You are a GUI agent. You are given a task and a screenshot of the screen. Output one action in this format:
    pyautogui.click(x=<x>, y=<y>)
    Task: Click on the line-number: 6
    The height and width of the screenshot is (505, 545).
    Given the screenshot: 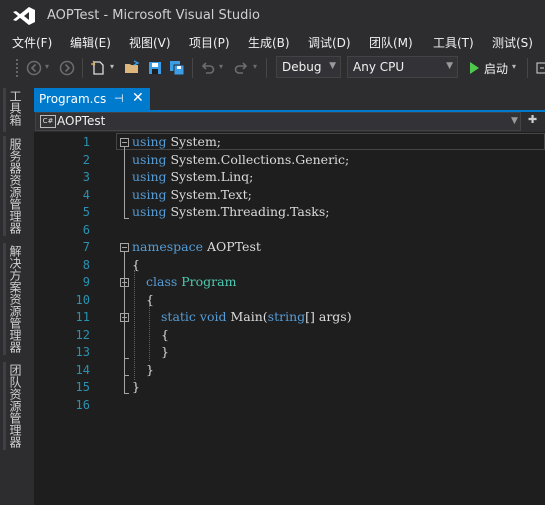 What is the action you would take?
    pyautogui.click(x=86, y=229)
    